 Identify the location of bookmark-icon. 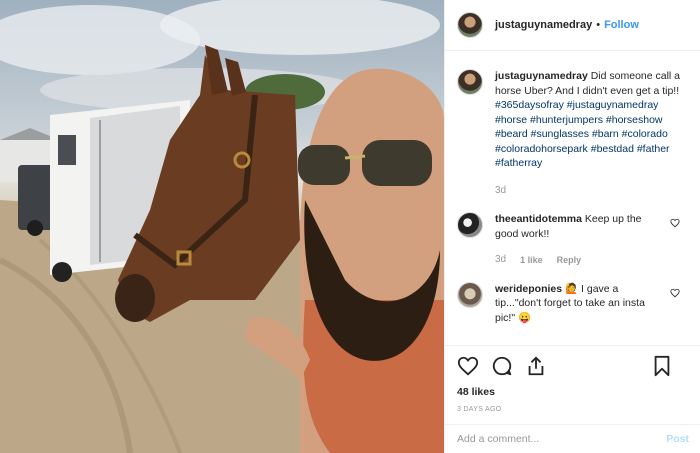
(662, 366).